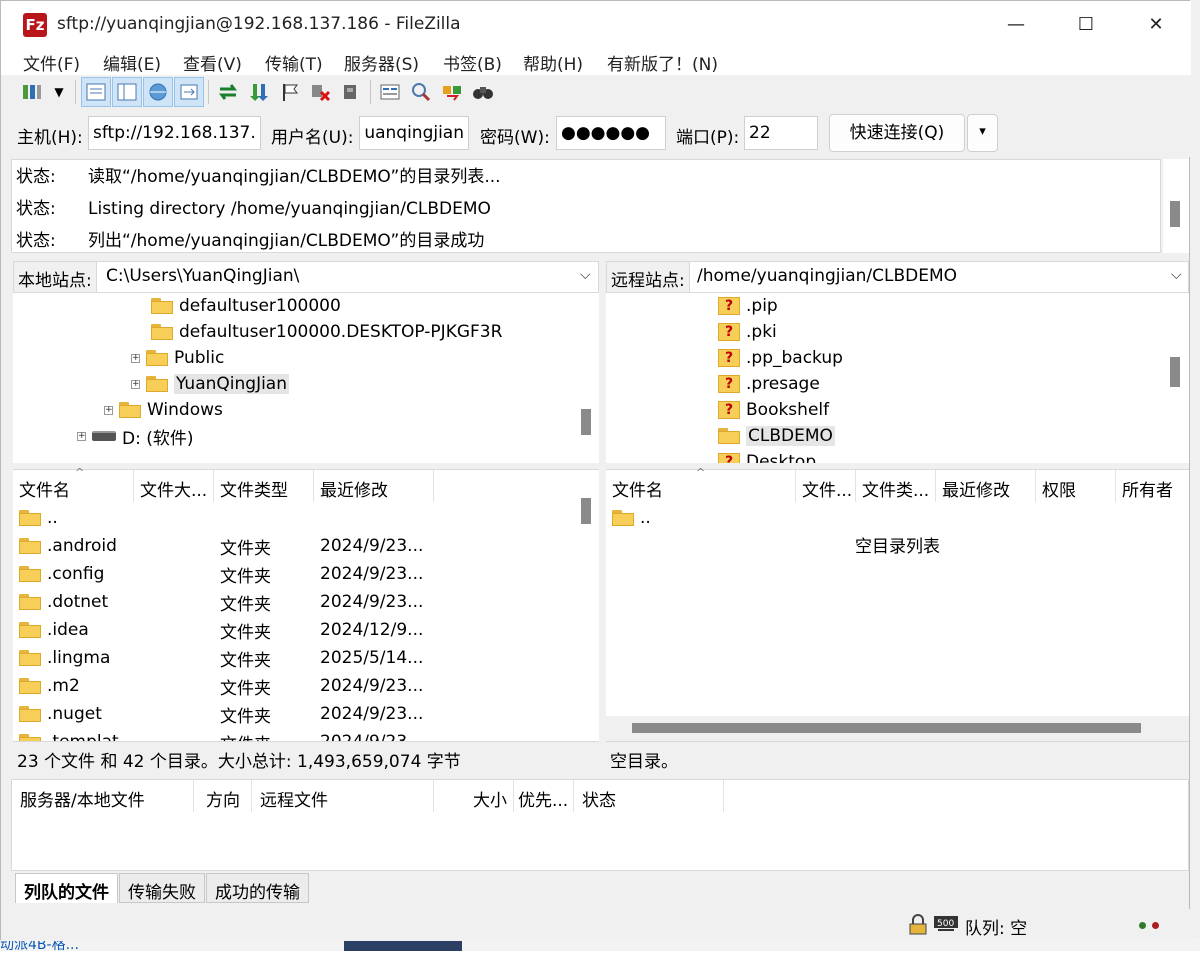 Image resolution: width=1200 pixels, height=954 pixels. I want to click on menu-server: 服务器(S), so click(381, 62).